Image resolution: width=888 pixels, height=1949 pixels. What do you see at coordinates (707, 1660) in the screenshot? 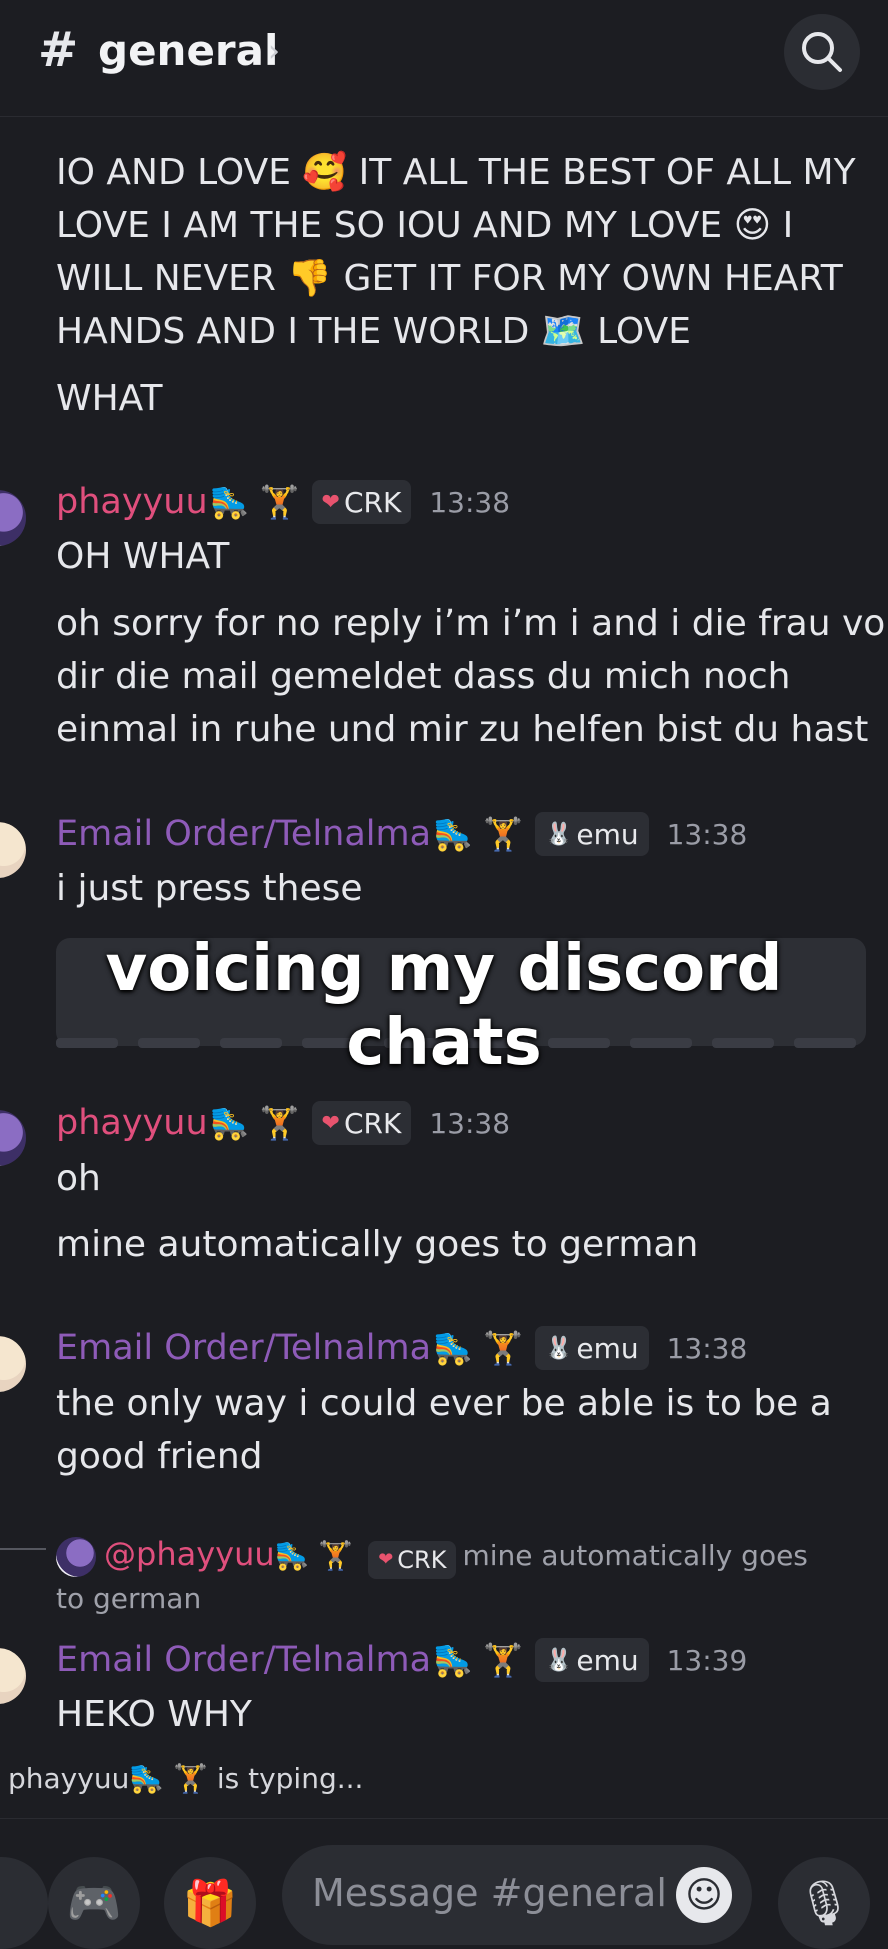
I see `timestamp: 13:39` at bounding box center [707, 1660].